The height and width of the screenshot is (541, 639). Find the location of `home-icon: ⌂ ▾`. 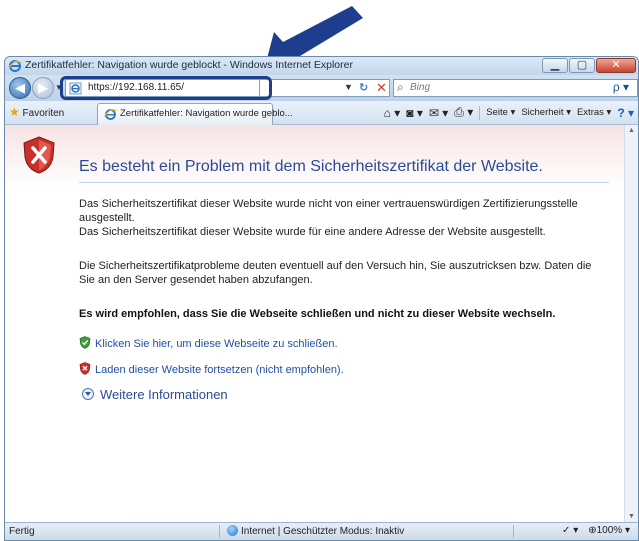

home-icon: ⌂ ▾ is located at coordinates (392, 113).